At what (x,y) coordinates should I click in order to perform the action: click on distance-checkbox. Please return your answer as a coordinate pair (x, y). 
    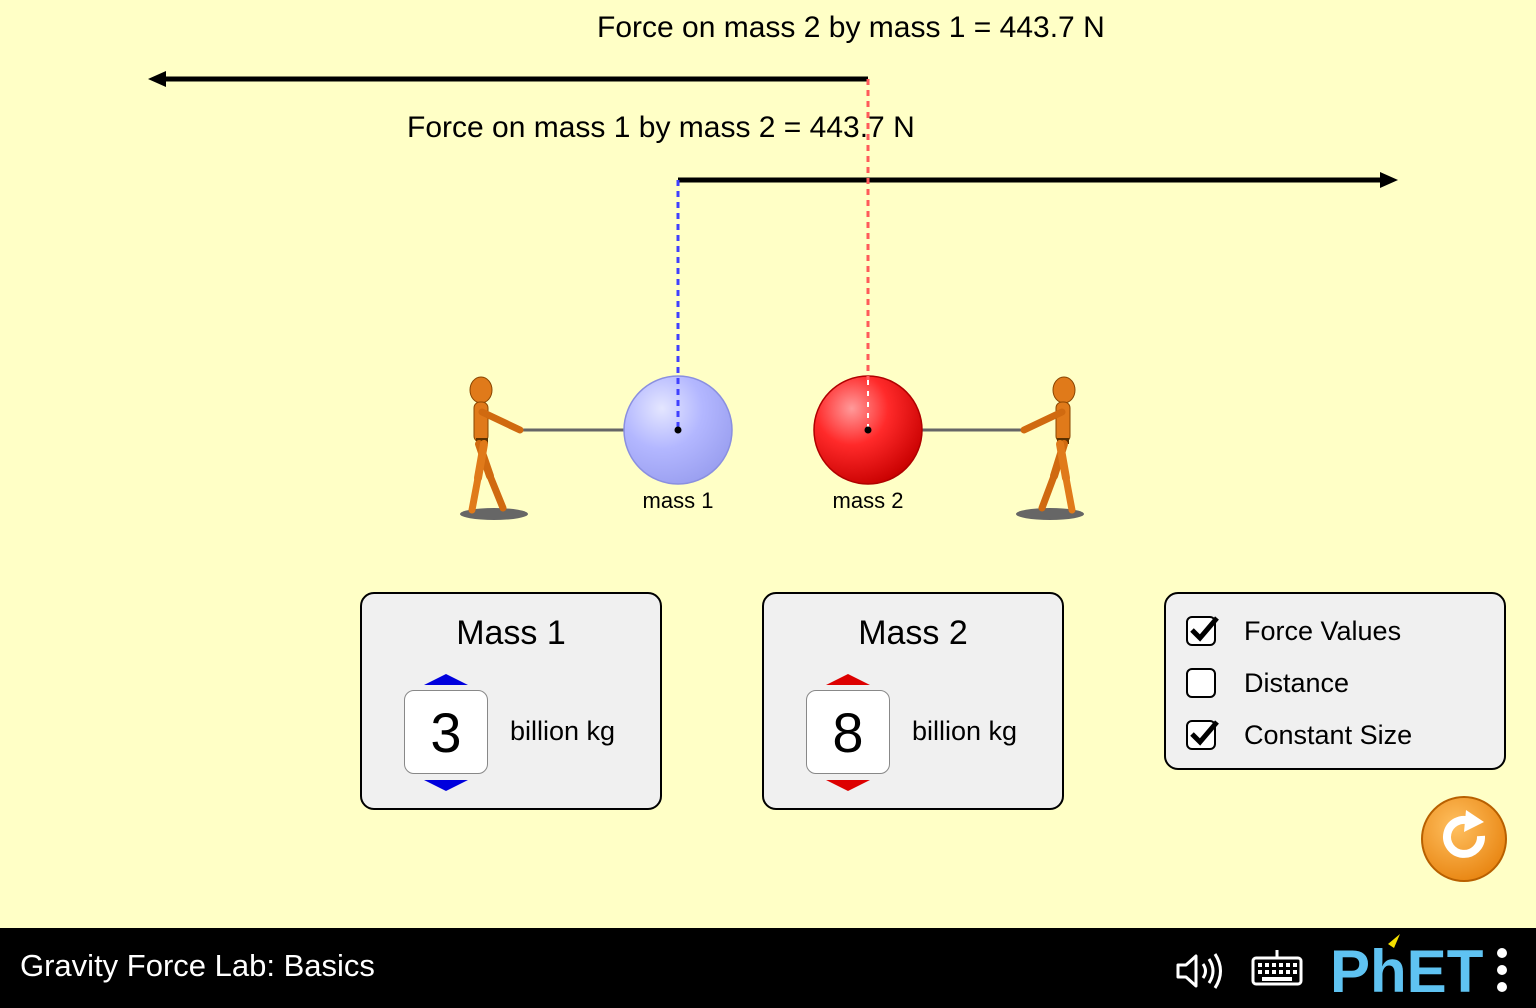
    Looking at the image, I should click on (1201, 683).